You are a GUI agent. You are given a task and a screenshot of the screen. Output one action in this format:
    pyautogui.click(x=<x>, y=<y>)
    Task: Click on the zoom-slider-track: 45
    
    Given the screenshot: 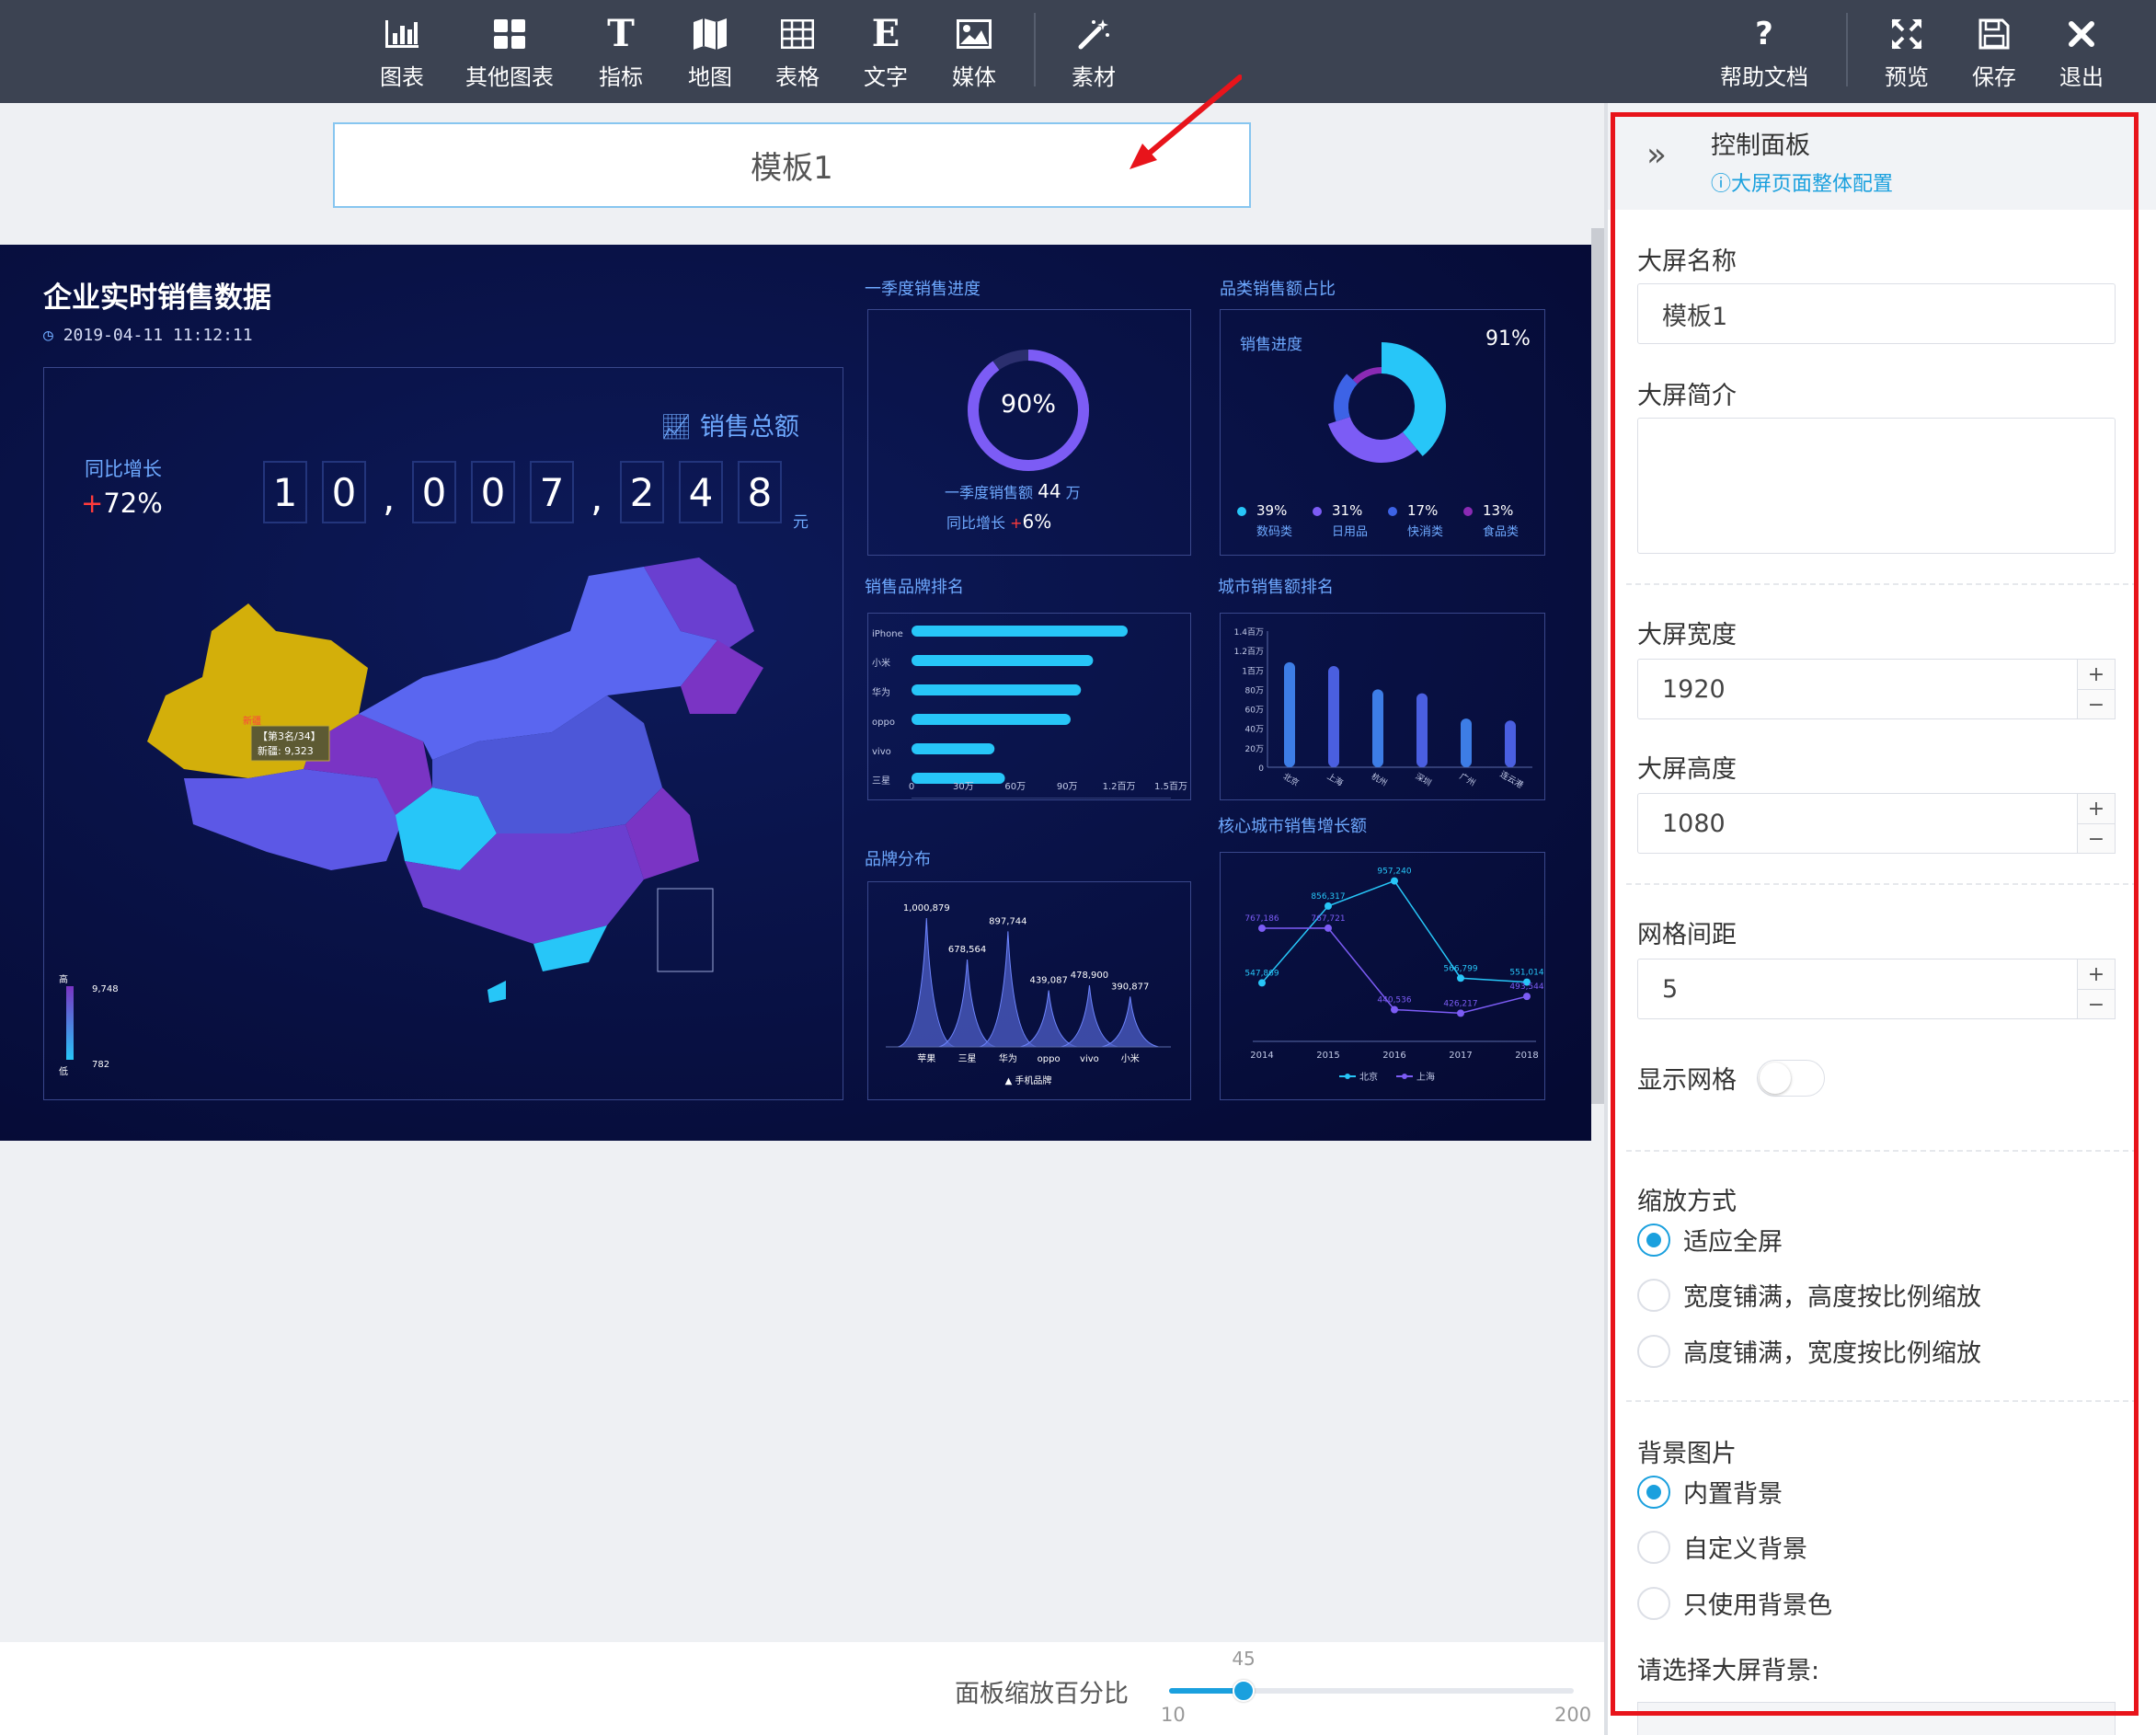 What is the action you would take?
    pyautogui.click(x=1371, y=1675)
    